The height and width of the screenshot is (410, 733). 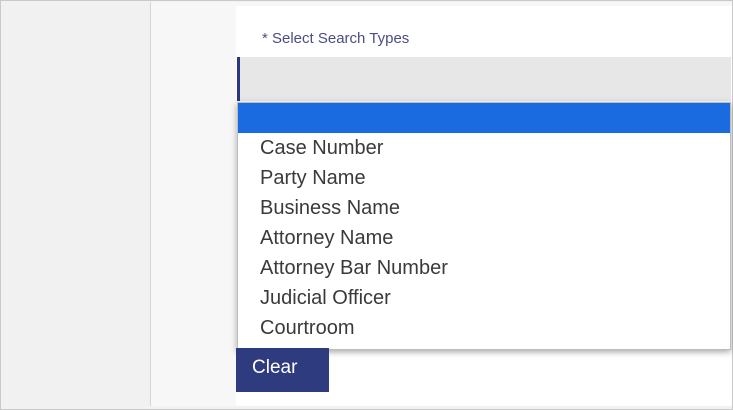 I want to click on dropdown-option-party-name: Party Name, so click(x=313, y=178).